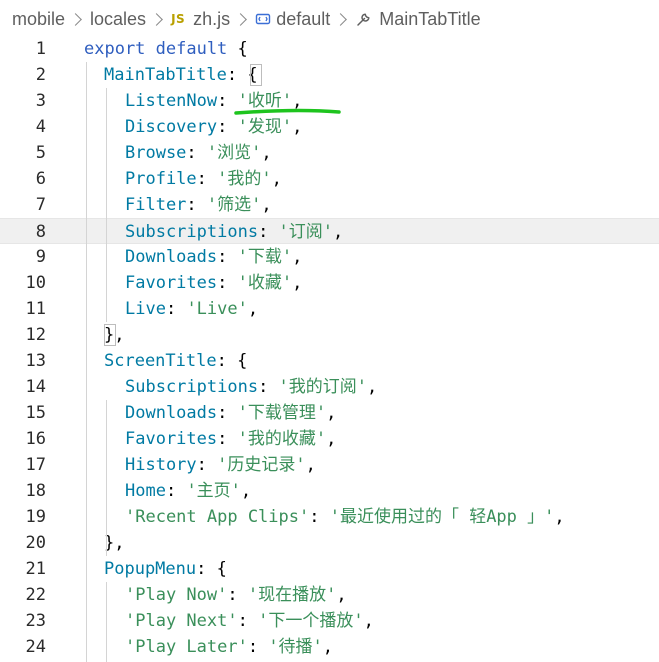  What do you see at coordinates (261, 465) in the screenshot?
I see `code-token: '历史记录'` at bounding box center [261, 465].